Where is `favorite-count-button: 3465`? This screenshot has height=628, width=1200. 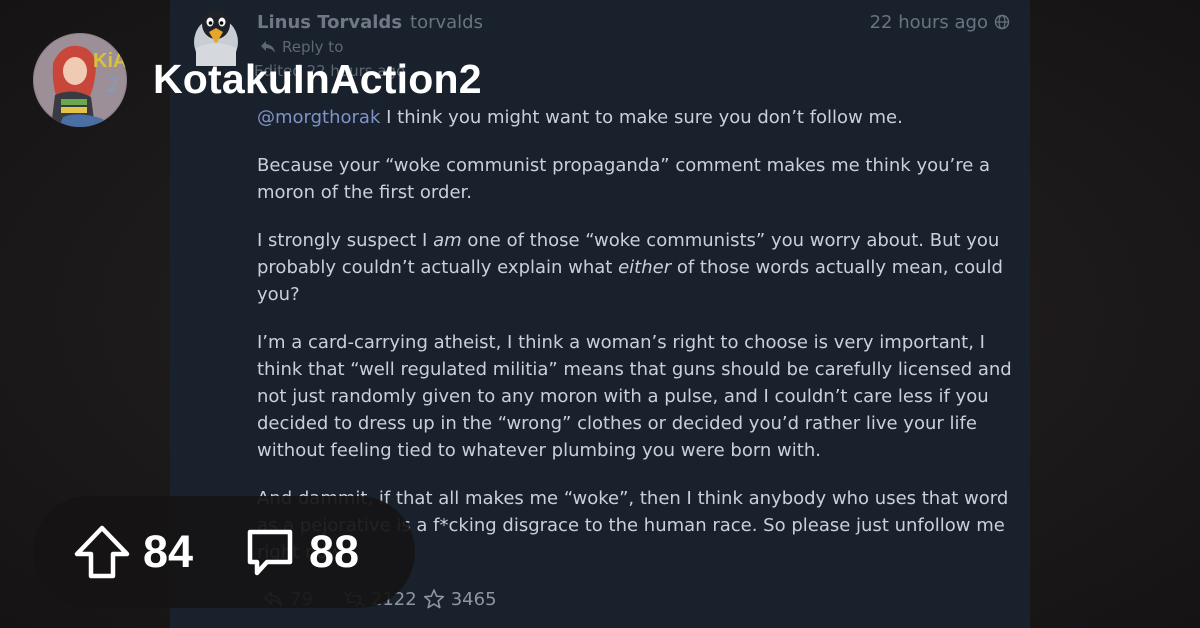 favorite-count-button: 3465 is located at coordinates (460, 599).